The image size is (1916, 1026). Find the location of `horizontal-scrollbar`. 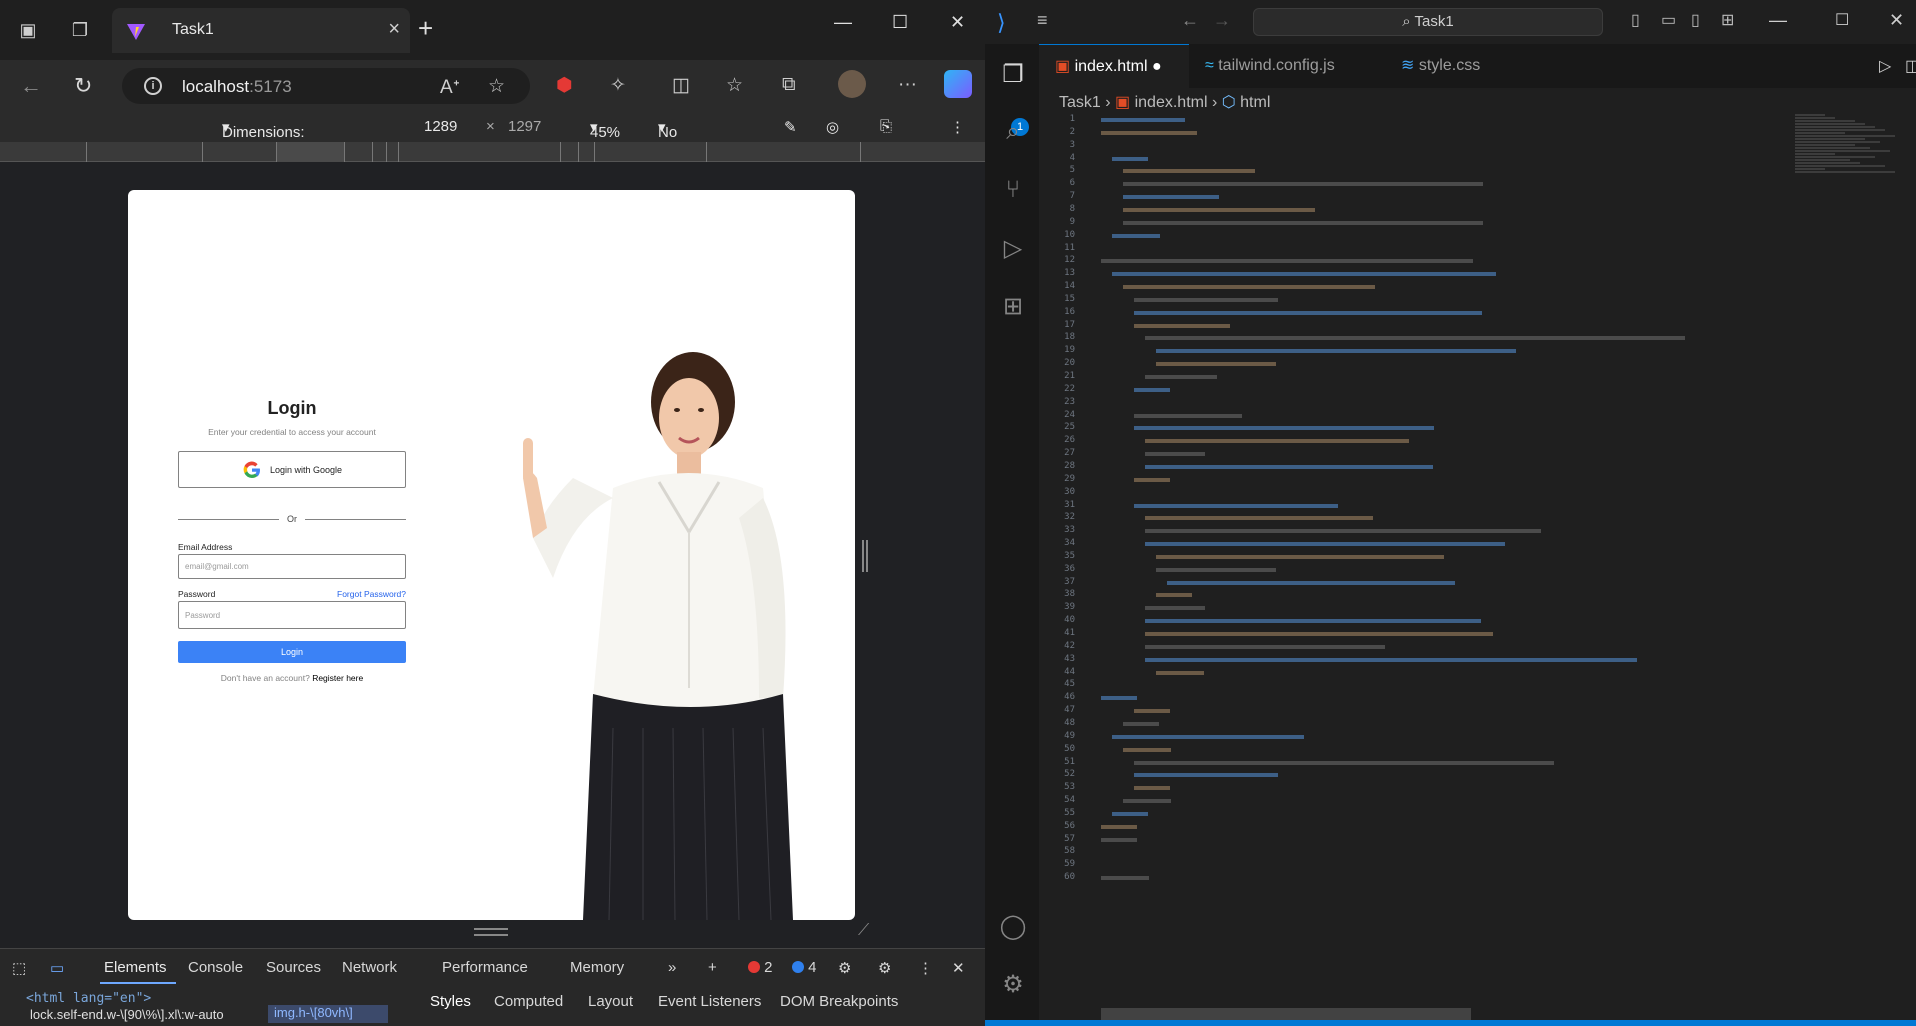

horizontal-scrollbar is located at coordinates (1286, 1014).